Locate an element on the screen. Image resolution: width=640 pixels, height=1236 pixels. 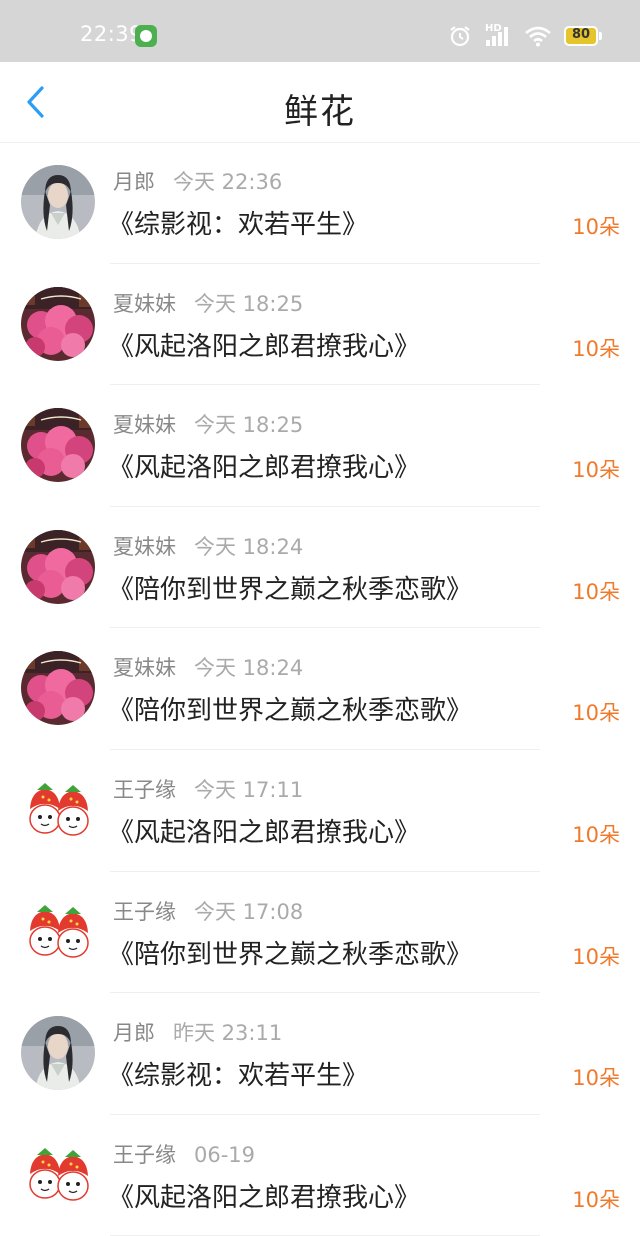
item-meta: 月郎 昨天 23:11 is located at coordinates (197, 1032).